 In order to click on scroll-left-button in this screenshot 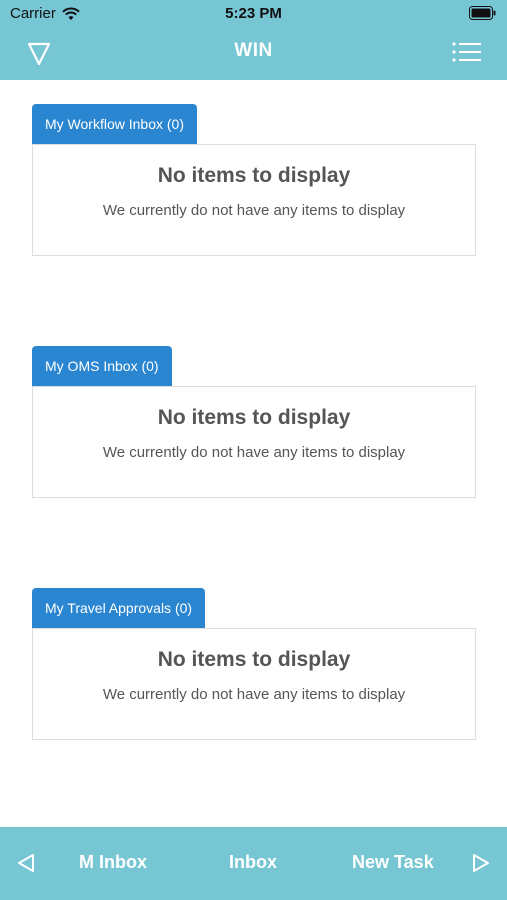, I will do `click(26, 865)`.